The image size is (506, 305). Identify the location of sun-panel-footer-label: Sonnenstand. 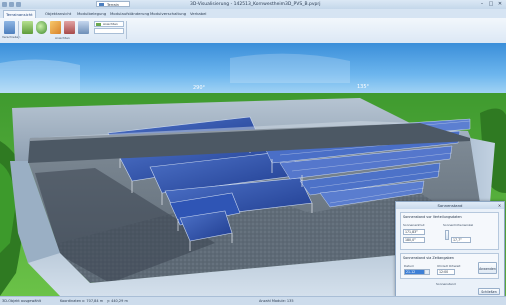
(446, 284).